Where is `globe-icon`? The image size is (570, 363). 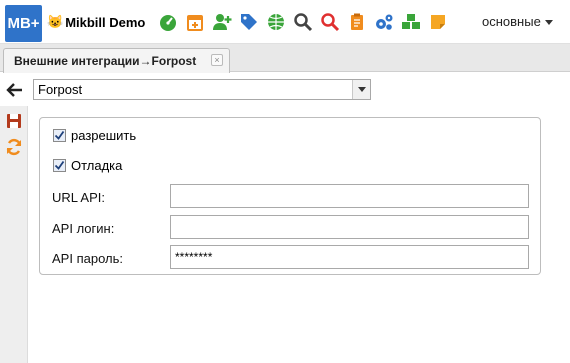 globe-icon is located at coordinates (275, 21).